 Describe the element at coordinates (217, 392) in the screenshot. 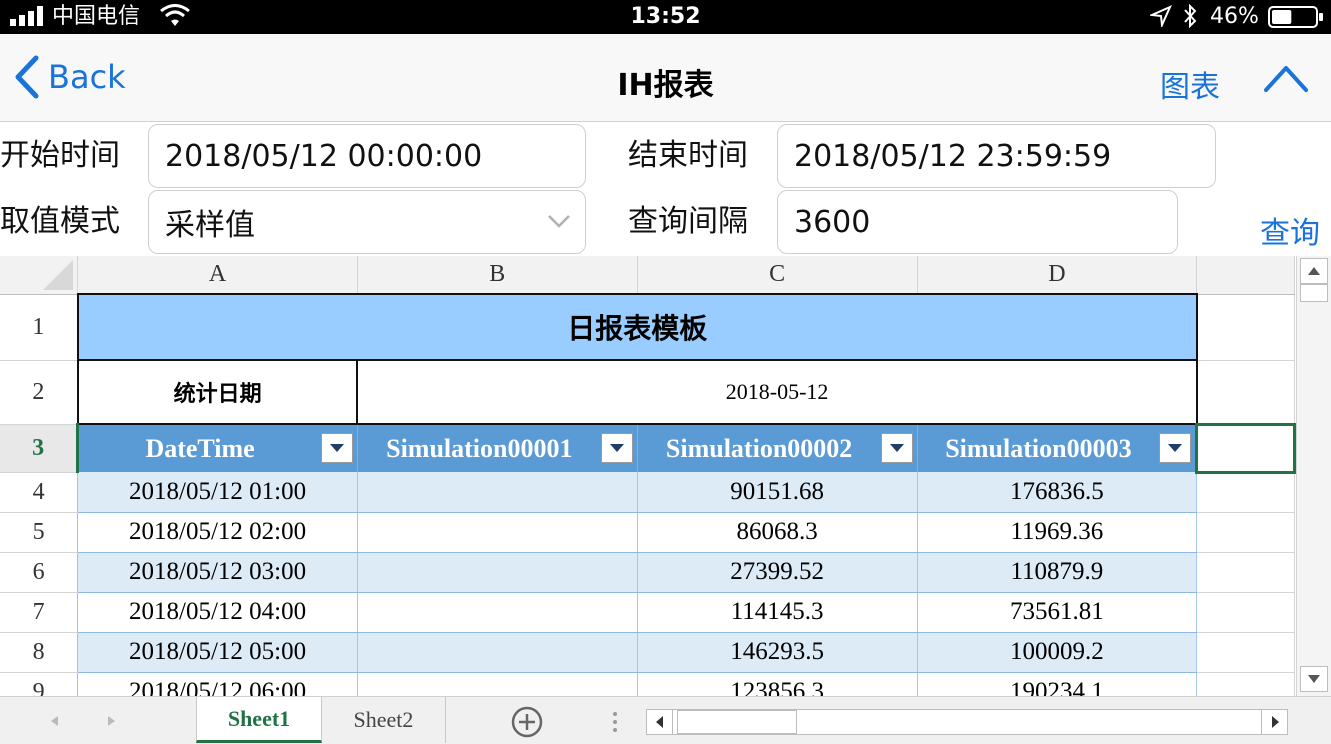

I see `stat-date-label-cell: 统计日期` at that location.